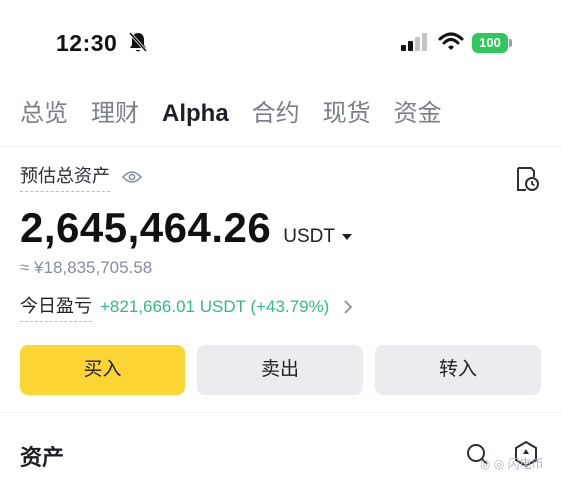 Image resolution: width=561 pixels, height=477 pixels. What do you see at coordinates (348, 307) in the screenshot?
I see `chevron-right-icon` at bounding box center [348, 307].